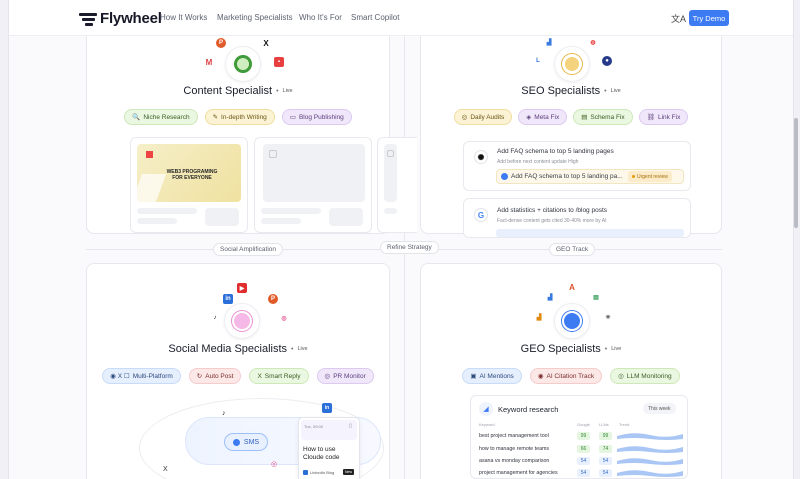  Describe the element at coordinates (209, 62) in the screenshot. I see `gmail-icon: M` at that location.